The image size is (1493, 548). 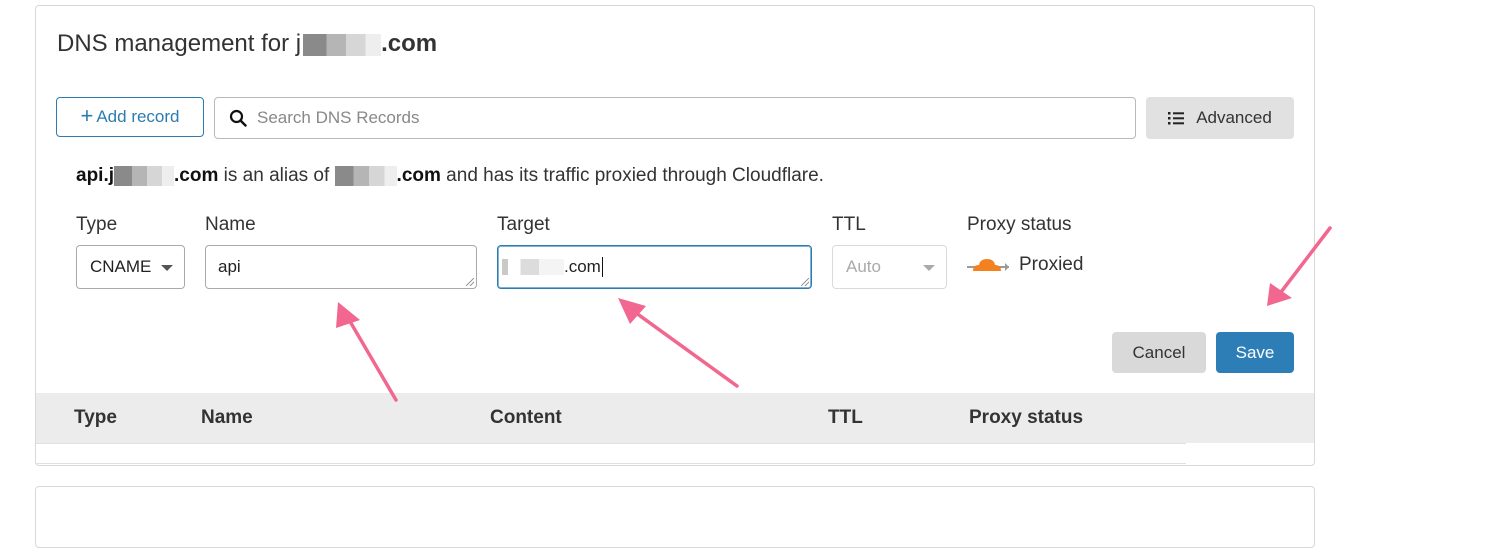 What do you see at coordinates (1026, 418) in the screenshot?
I see `column-header-proxy-status: Proxy status` at bounding box center [1026, 418].